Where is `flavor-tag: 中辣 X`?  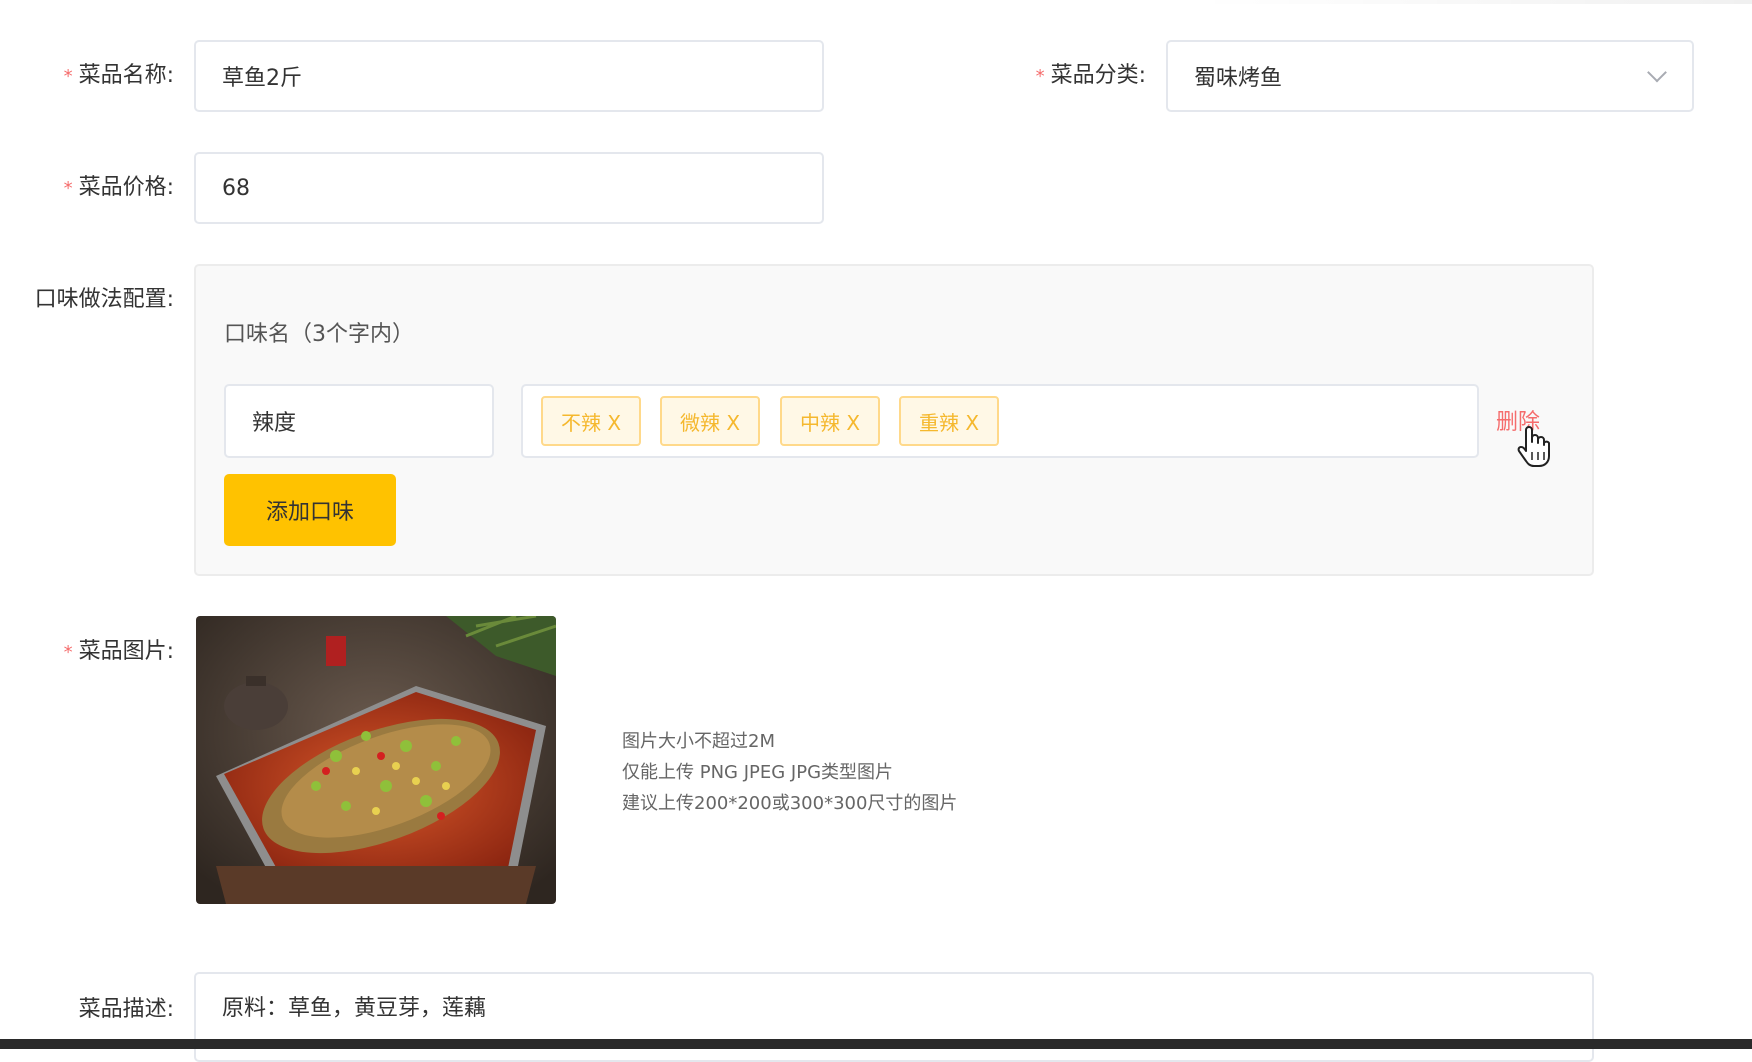
flavor-tag: 中辣 X is located at coordinates (830, 421).